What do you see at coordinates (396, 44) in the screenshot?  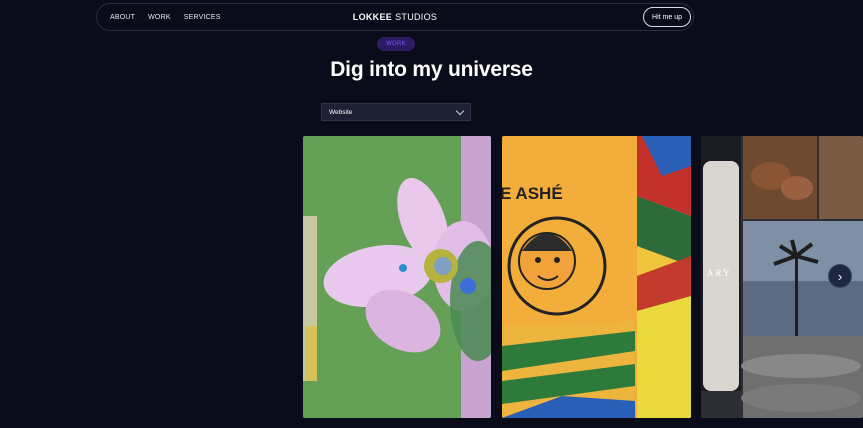 I see `section-badge: WORK` at bounding box center [396, 44].